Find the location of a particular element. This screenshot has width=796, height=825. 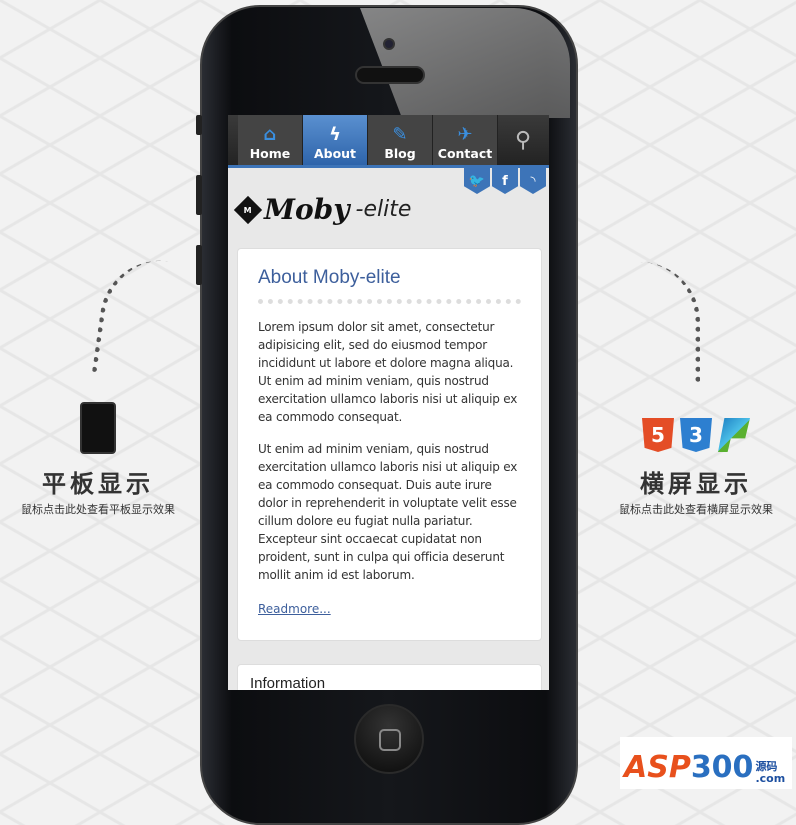

volume-down is located at coordinates (199, 265).